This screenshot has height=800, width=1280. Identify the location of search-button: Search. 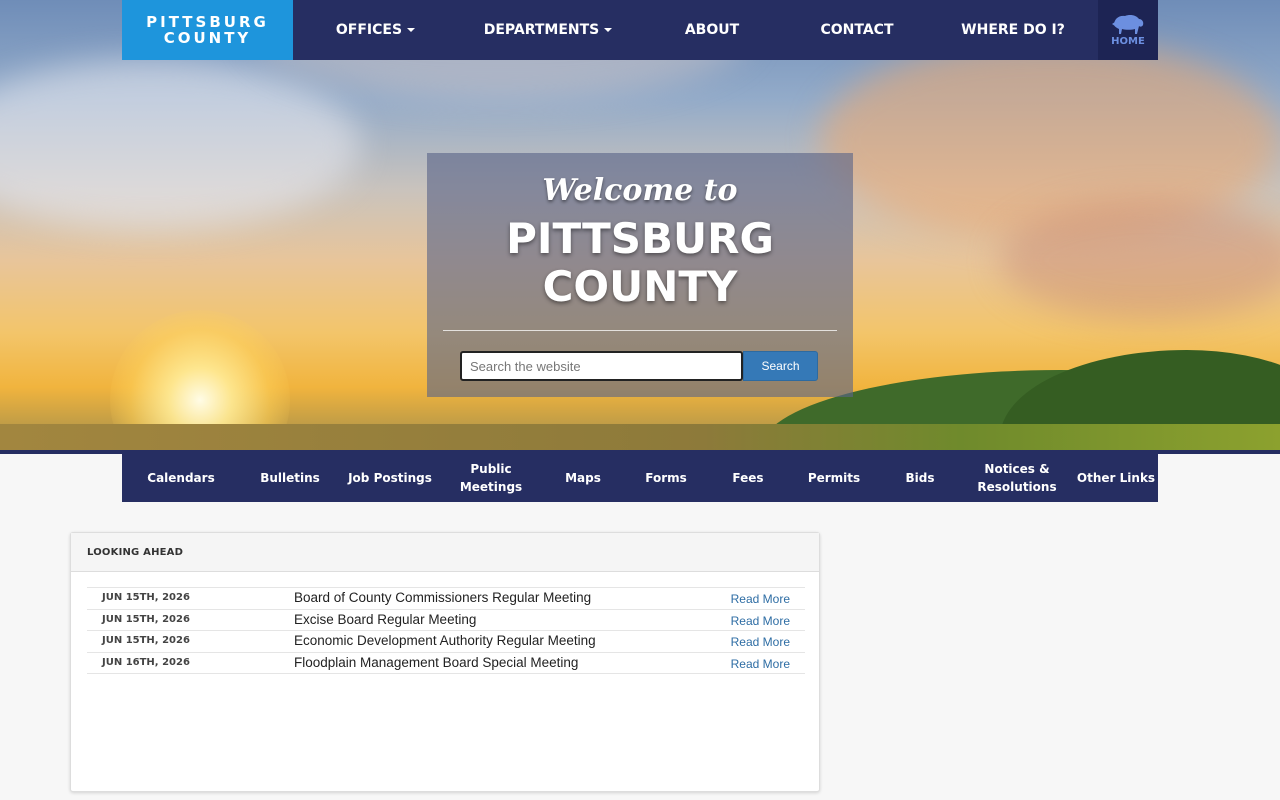
(780, 366).